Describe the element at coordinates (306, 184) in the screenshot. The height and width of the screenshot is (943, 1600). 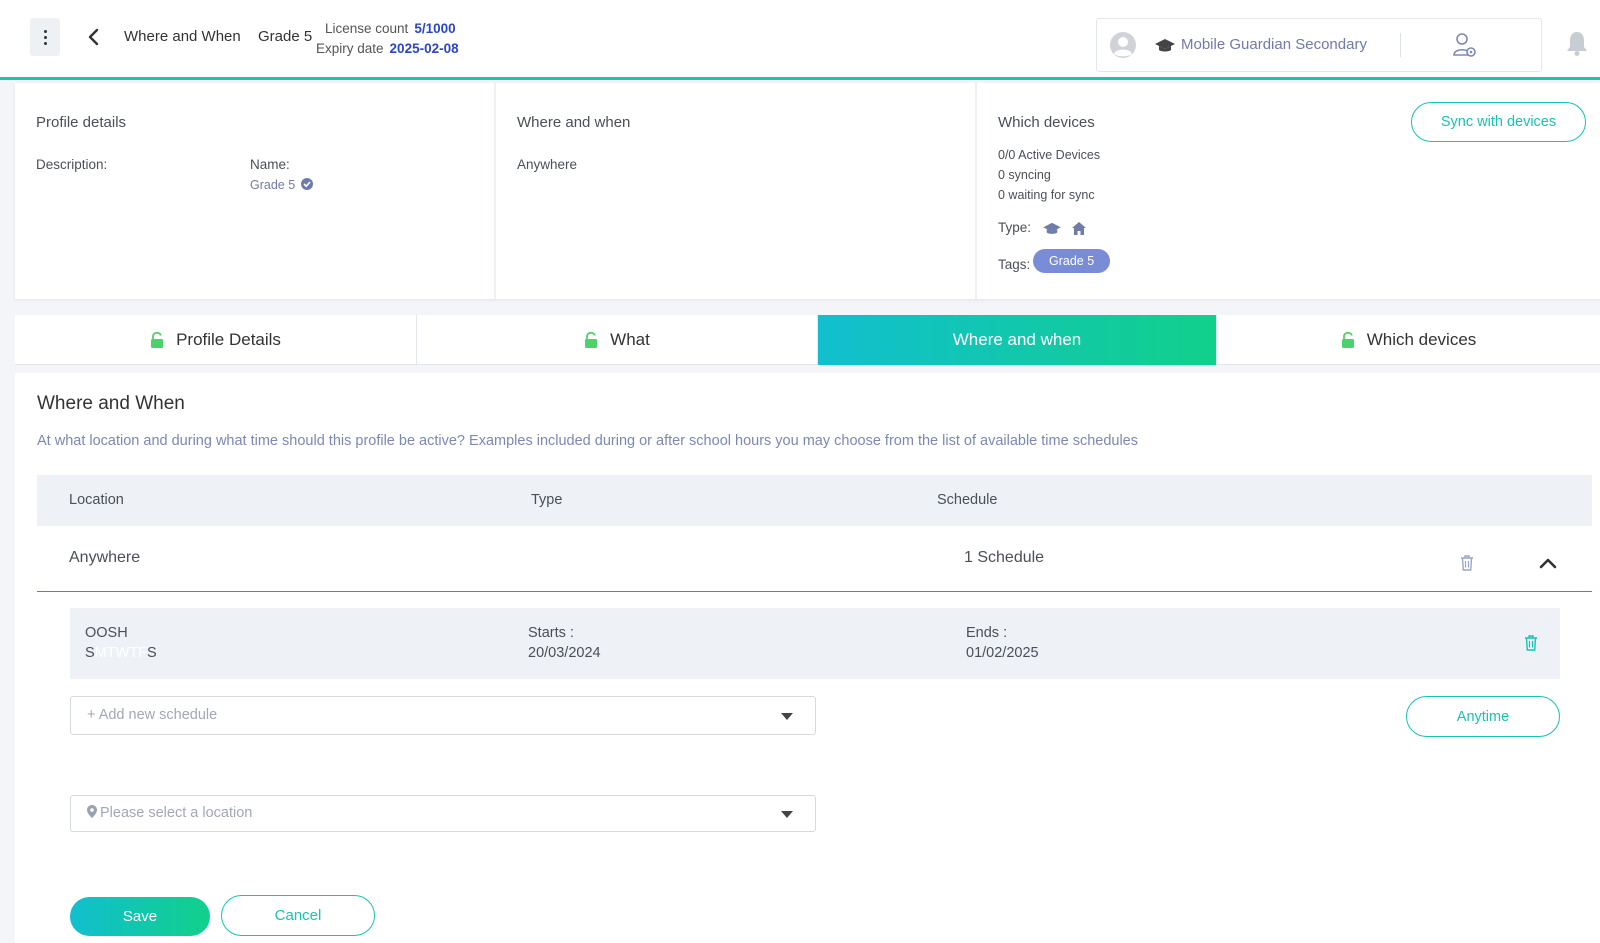
I see `check-circle-icon` at that location.